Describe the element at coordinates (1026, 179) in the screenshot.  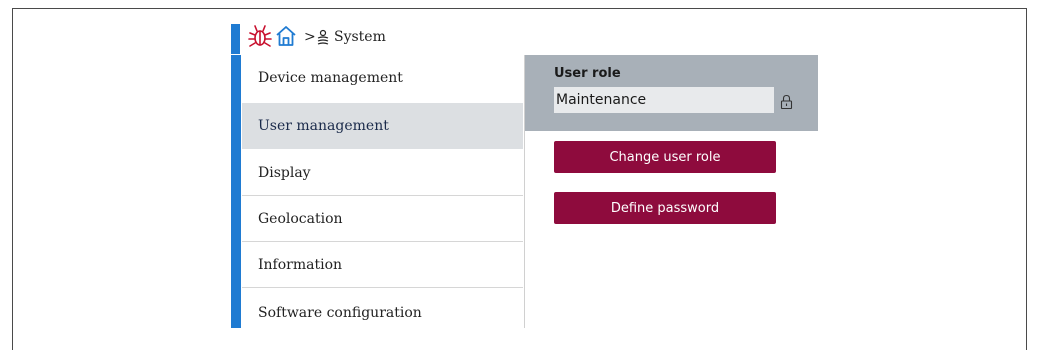
I see `figure-frame-right` at that location.